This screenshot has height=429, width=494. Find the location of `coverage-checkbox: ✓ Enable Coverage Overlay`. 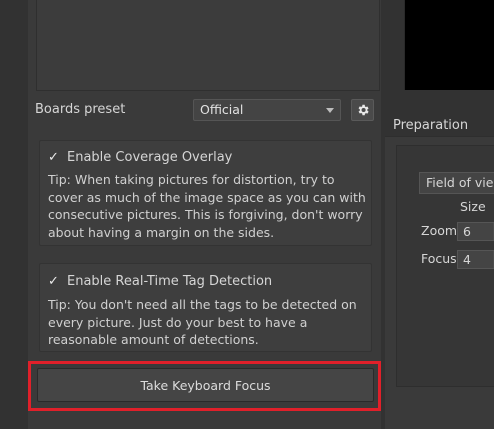

coverage-checkbox: ✓ Enable Coverage Overlay is located at coordinates (140, 157).